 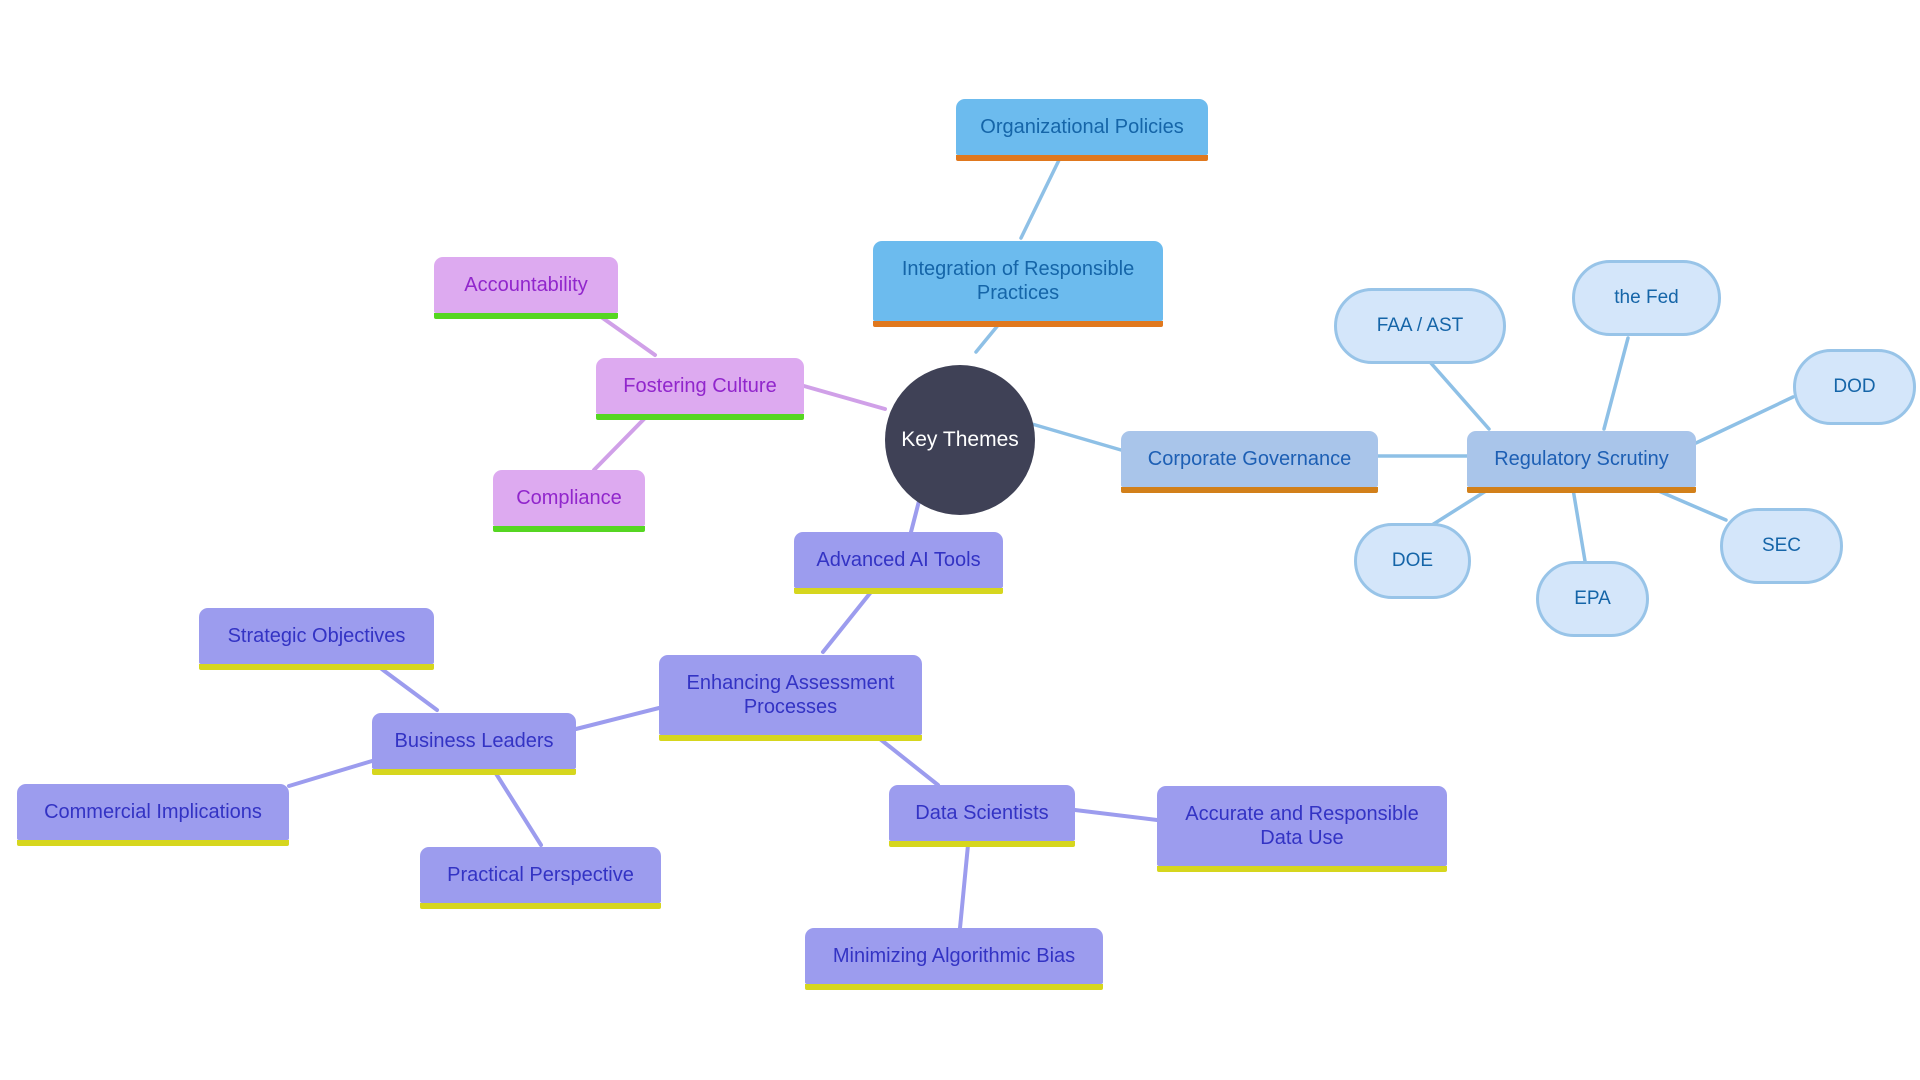 I want to click on mindmap-node-label: SEC, so click(x=1781, y=546).